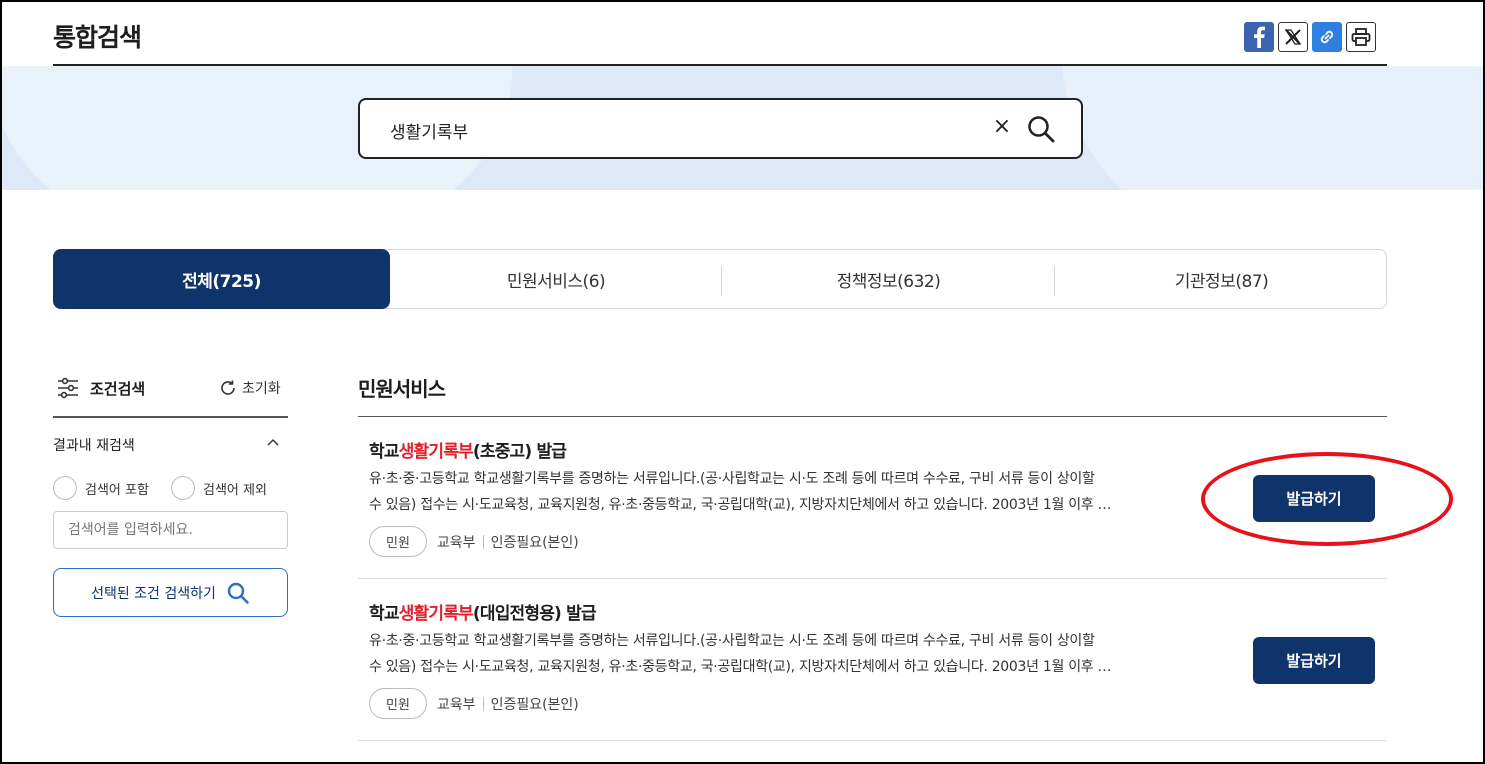 This screenshot has width=1485, height=764. I want to click on x-share-button, so click(1293, 37).